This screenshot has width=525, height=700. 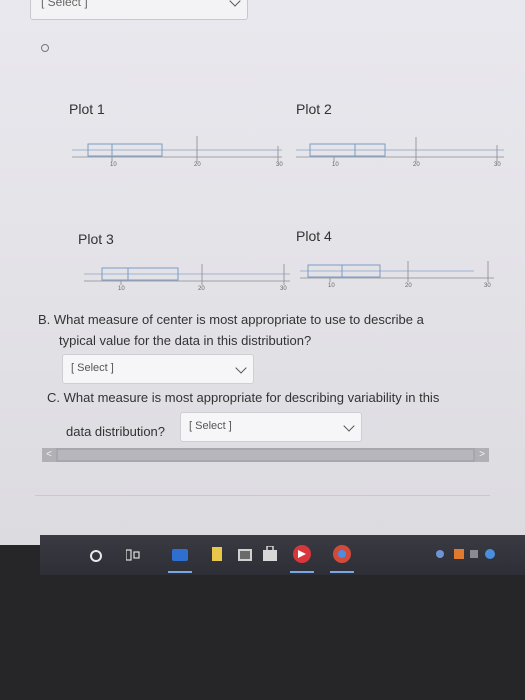 I want to click on file-explorer-icon, so click(x=217, y=554).